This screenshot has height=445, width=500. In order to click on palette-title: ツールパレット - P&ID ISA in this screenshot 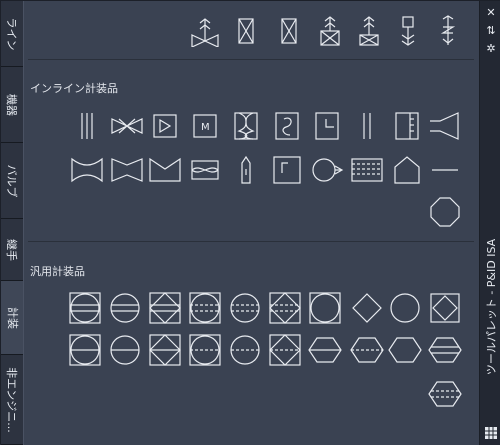, I will do `click(491, 307)`.